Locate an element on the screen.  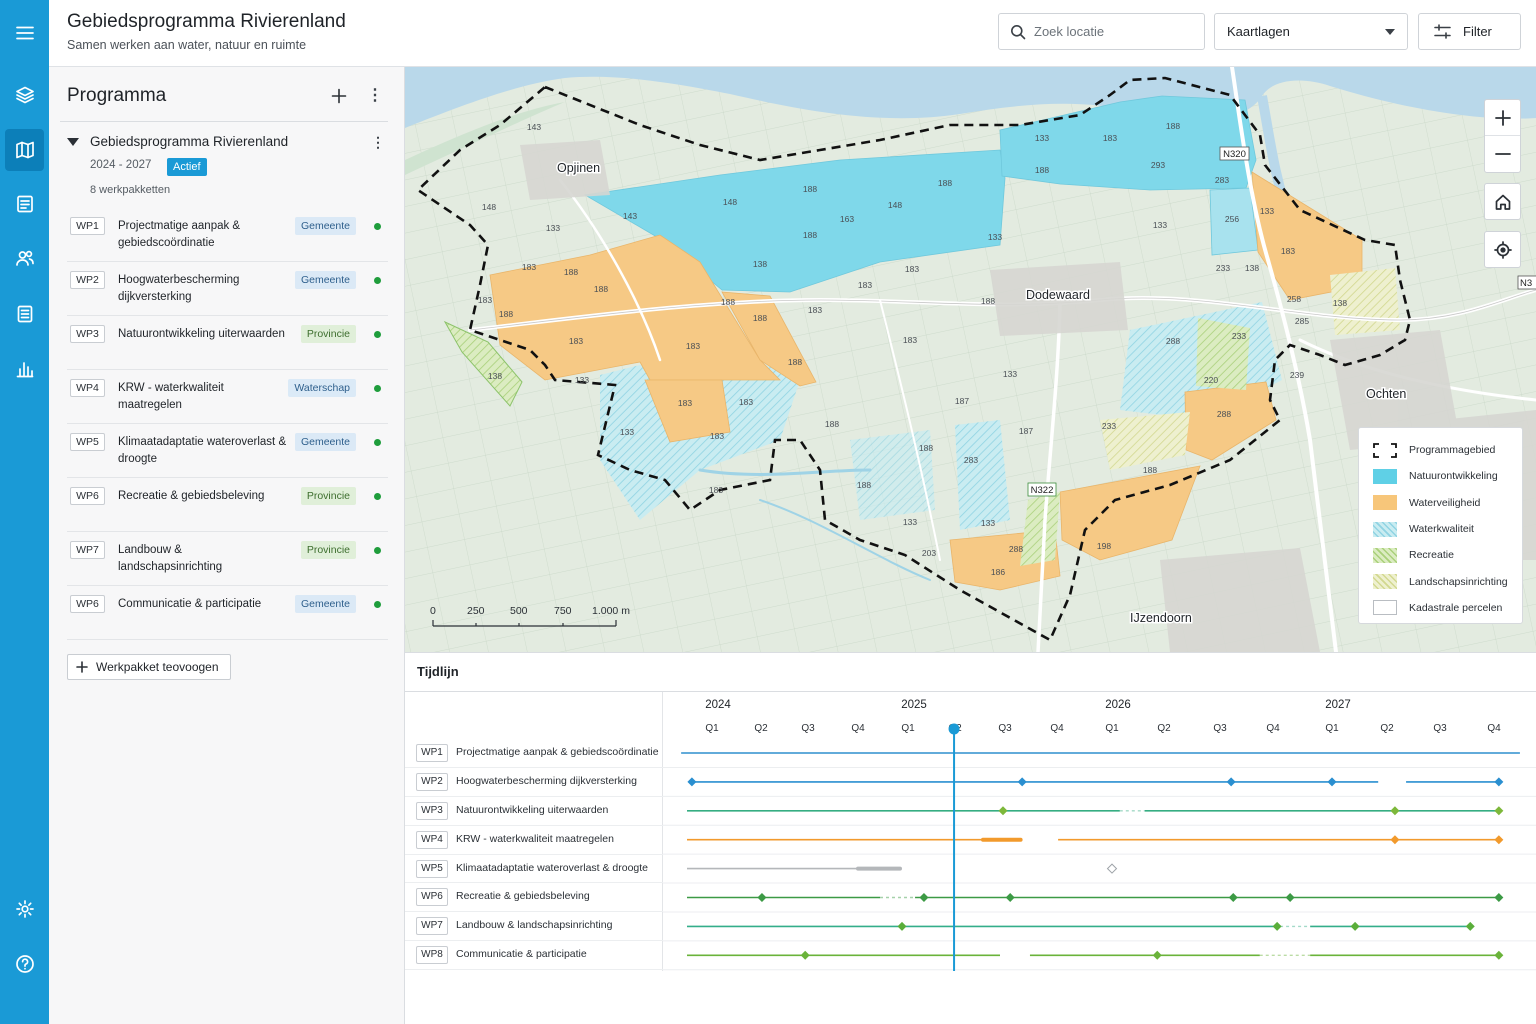
program-title: Gebiedsprogramma Rivierenland is located at coordinates (189, 141).